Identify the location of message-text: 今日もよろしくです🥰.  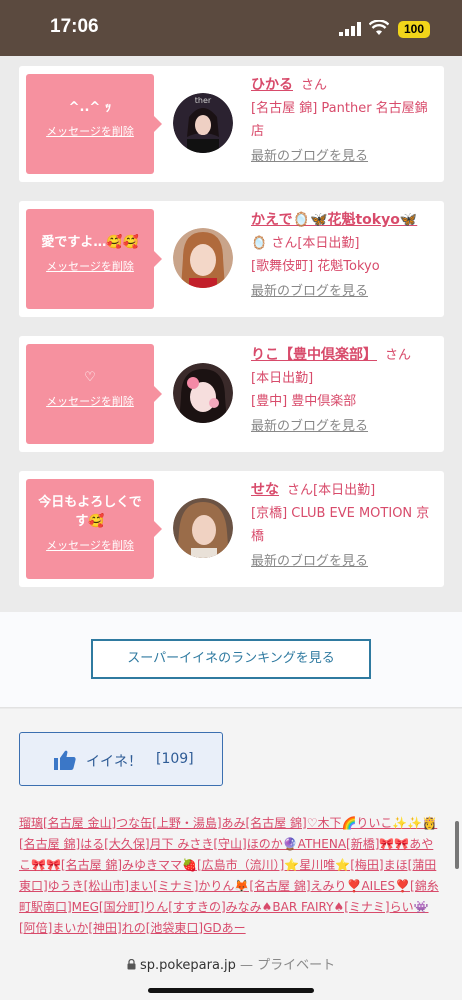
(90, 512).